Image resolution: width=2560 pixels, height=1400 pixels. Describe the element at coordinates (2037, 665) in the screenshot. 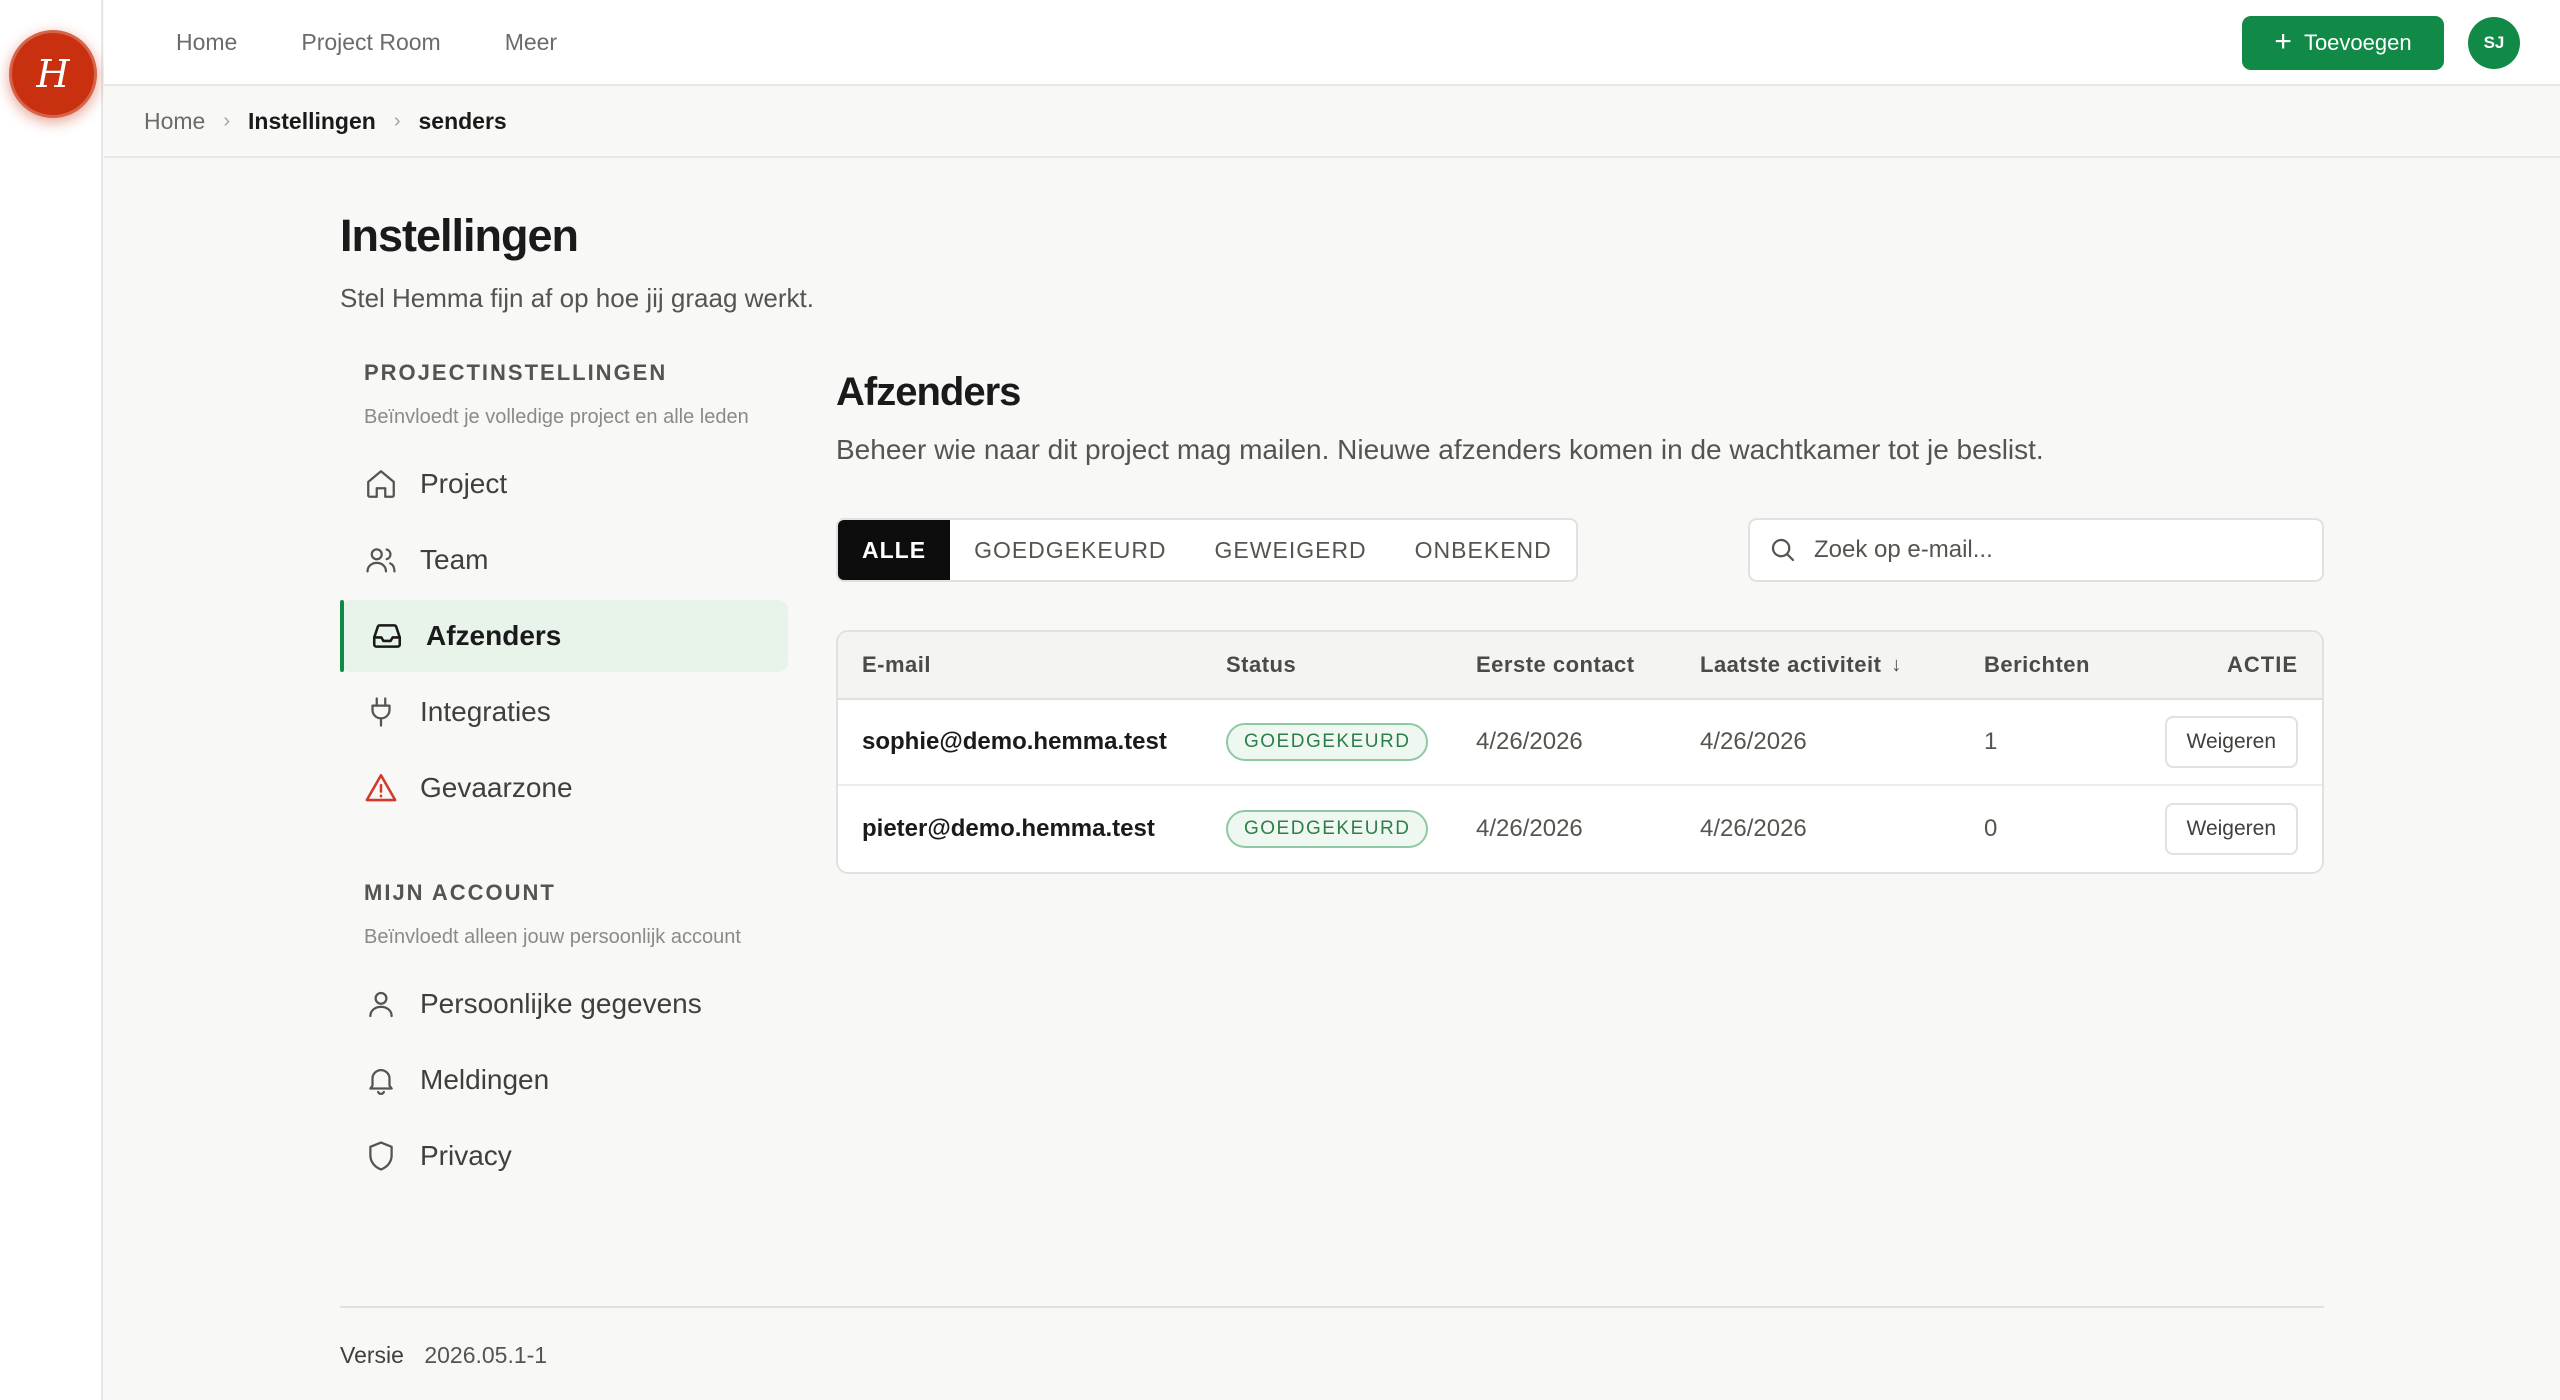

I see `column-header-messages: Berichten` at that location.